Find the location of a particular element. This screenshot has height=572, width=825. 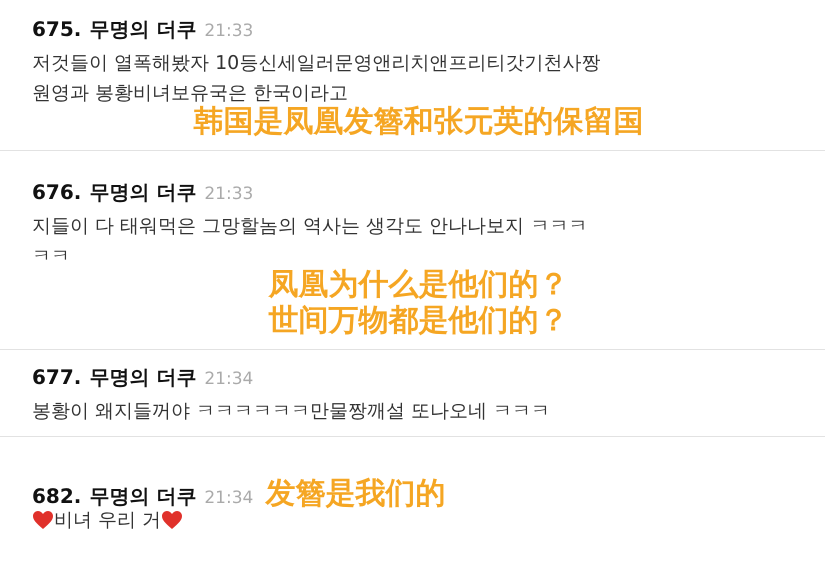

comment-number: 676. is located at coordinates (57, 192).